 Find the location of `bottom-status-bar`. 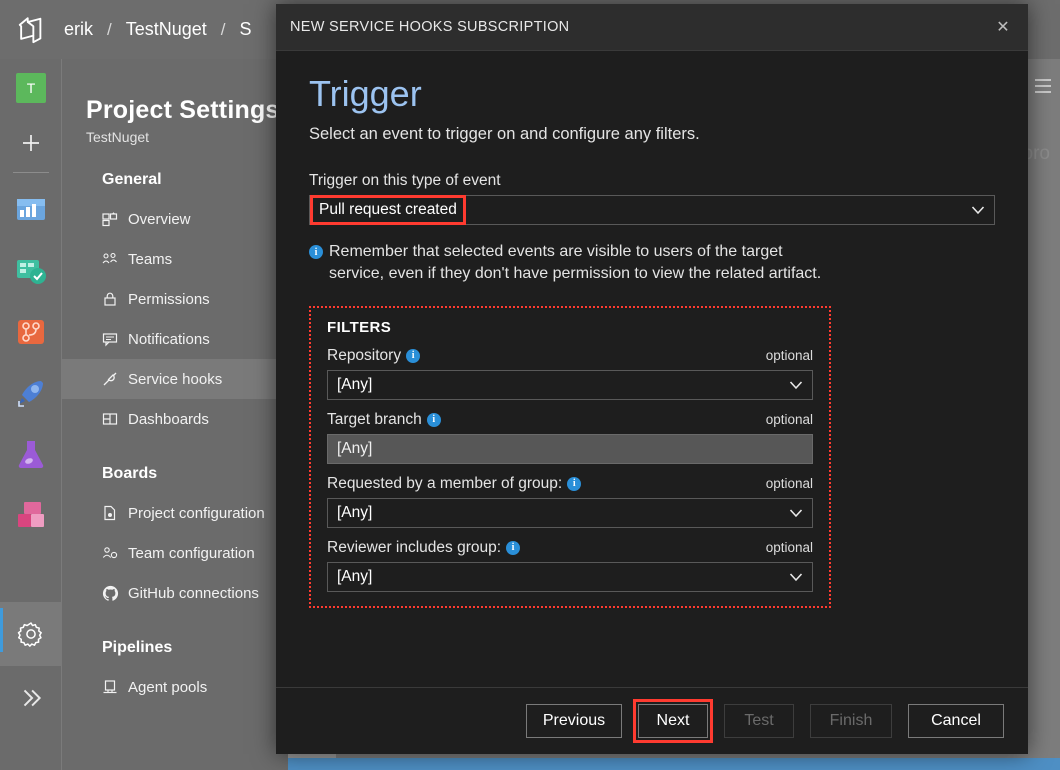

bottom-status-bar is located at coordinates (674, 764).